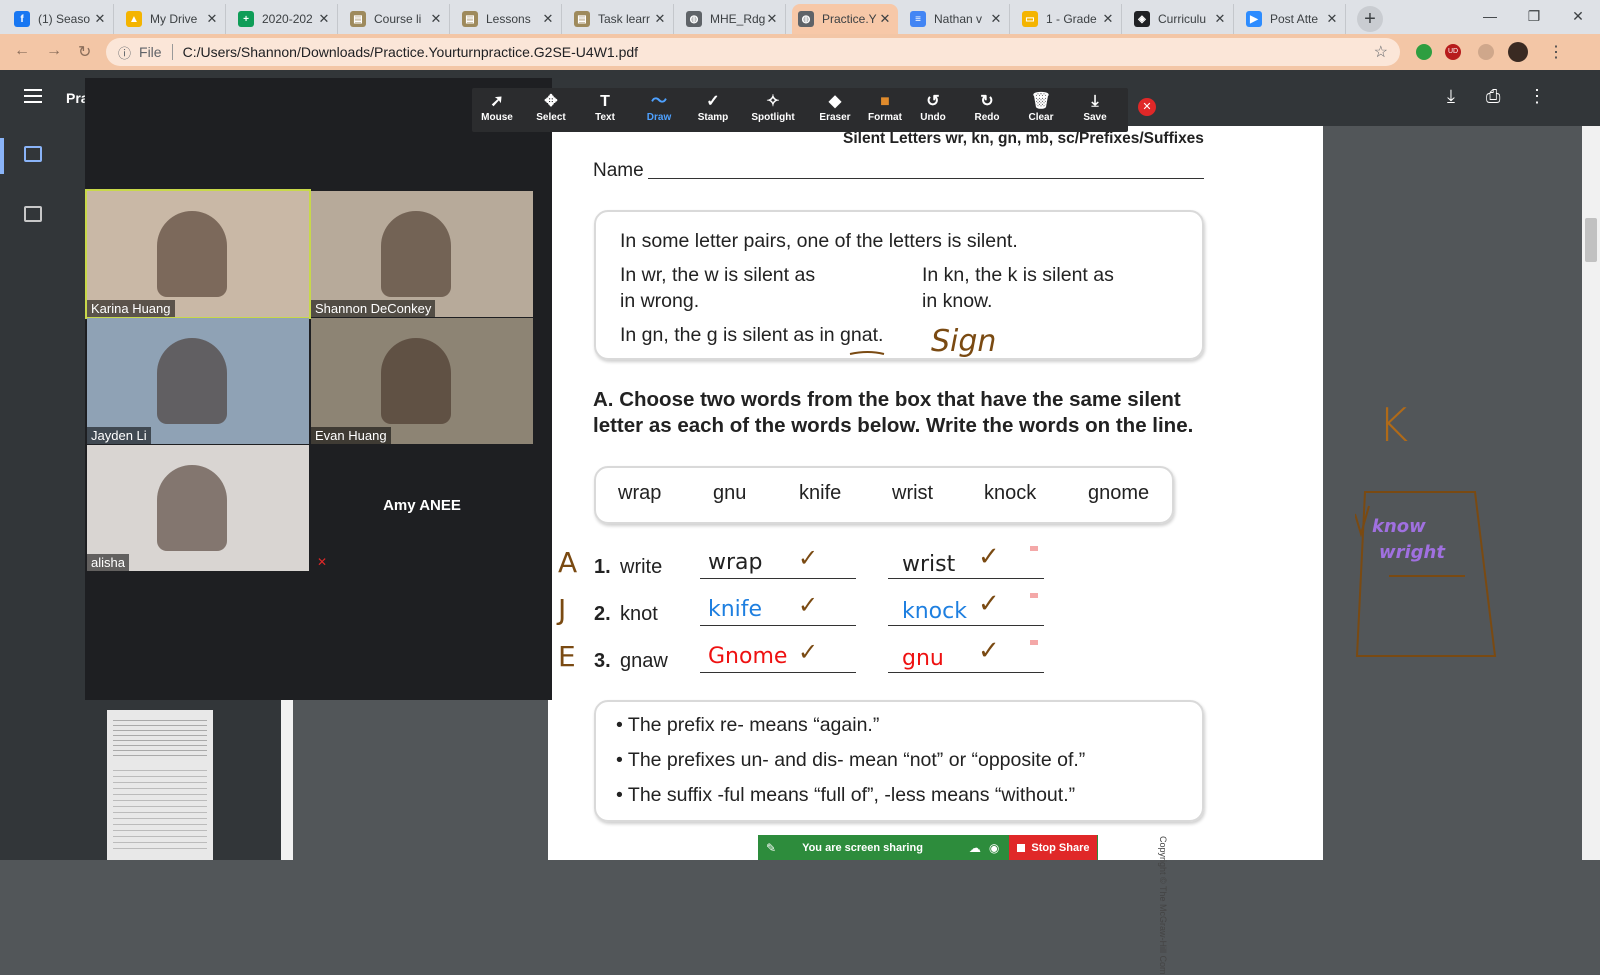  Describe the element at coordinates (1534, 16) in the screenshot. I see `maximize-button: ❐` at that location.